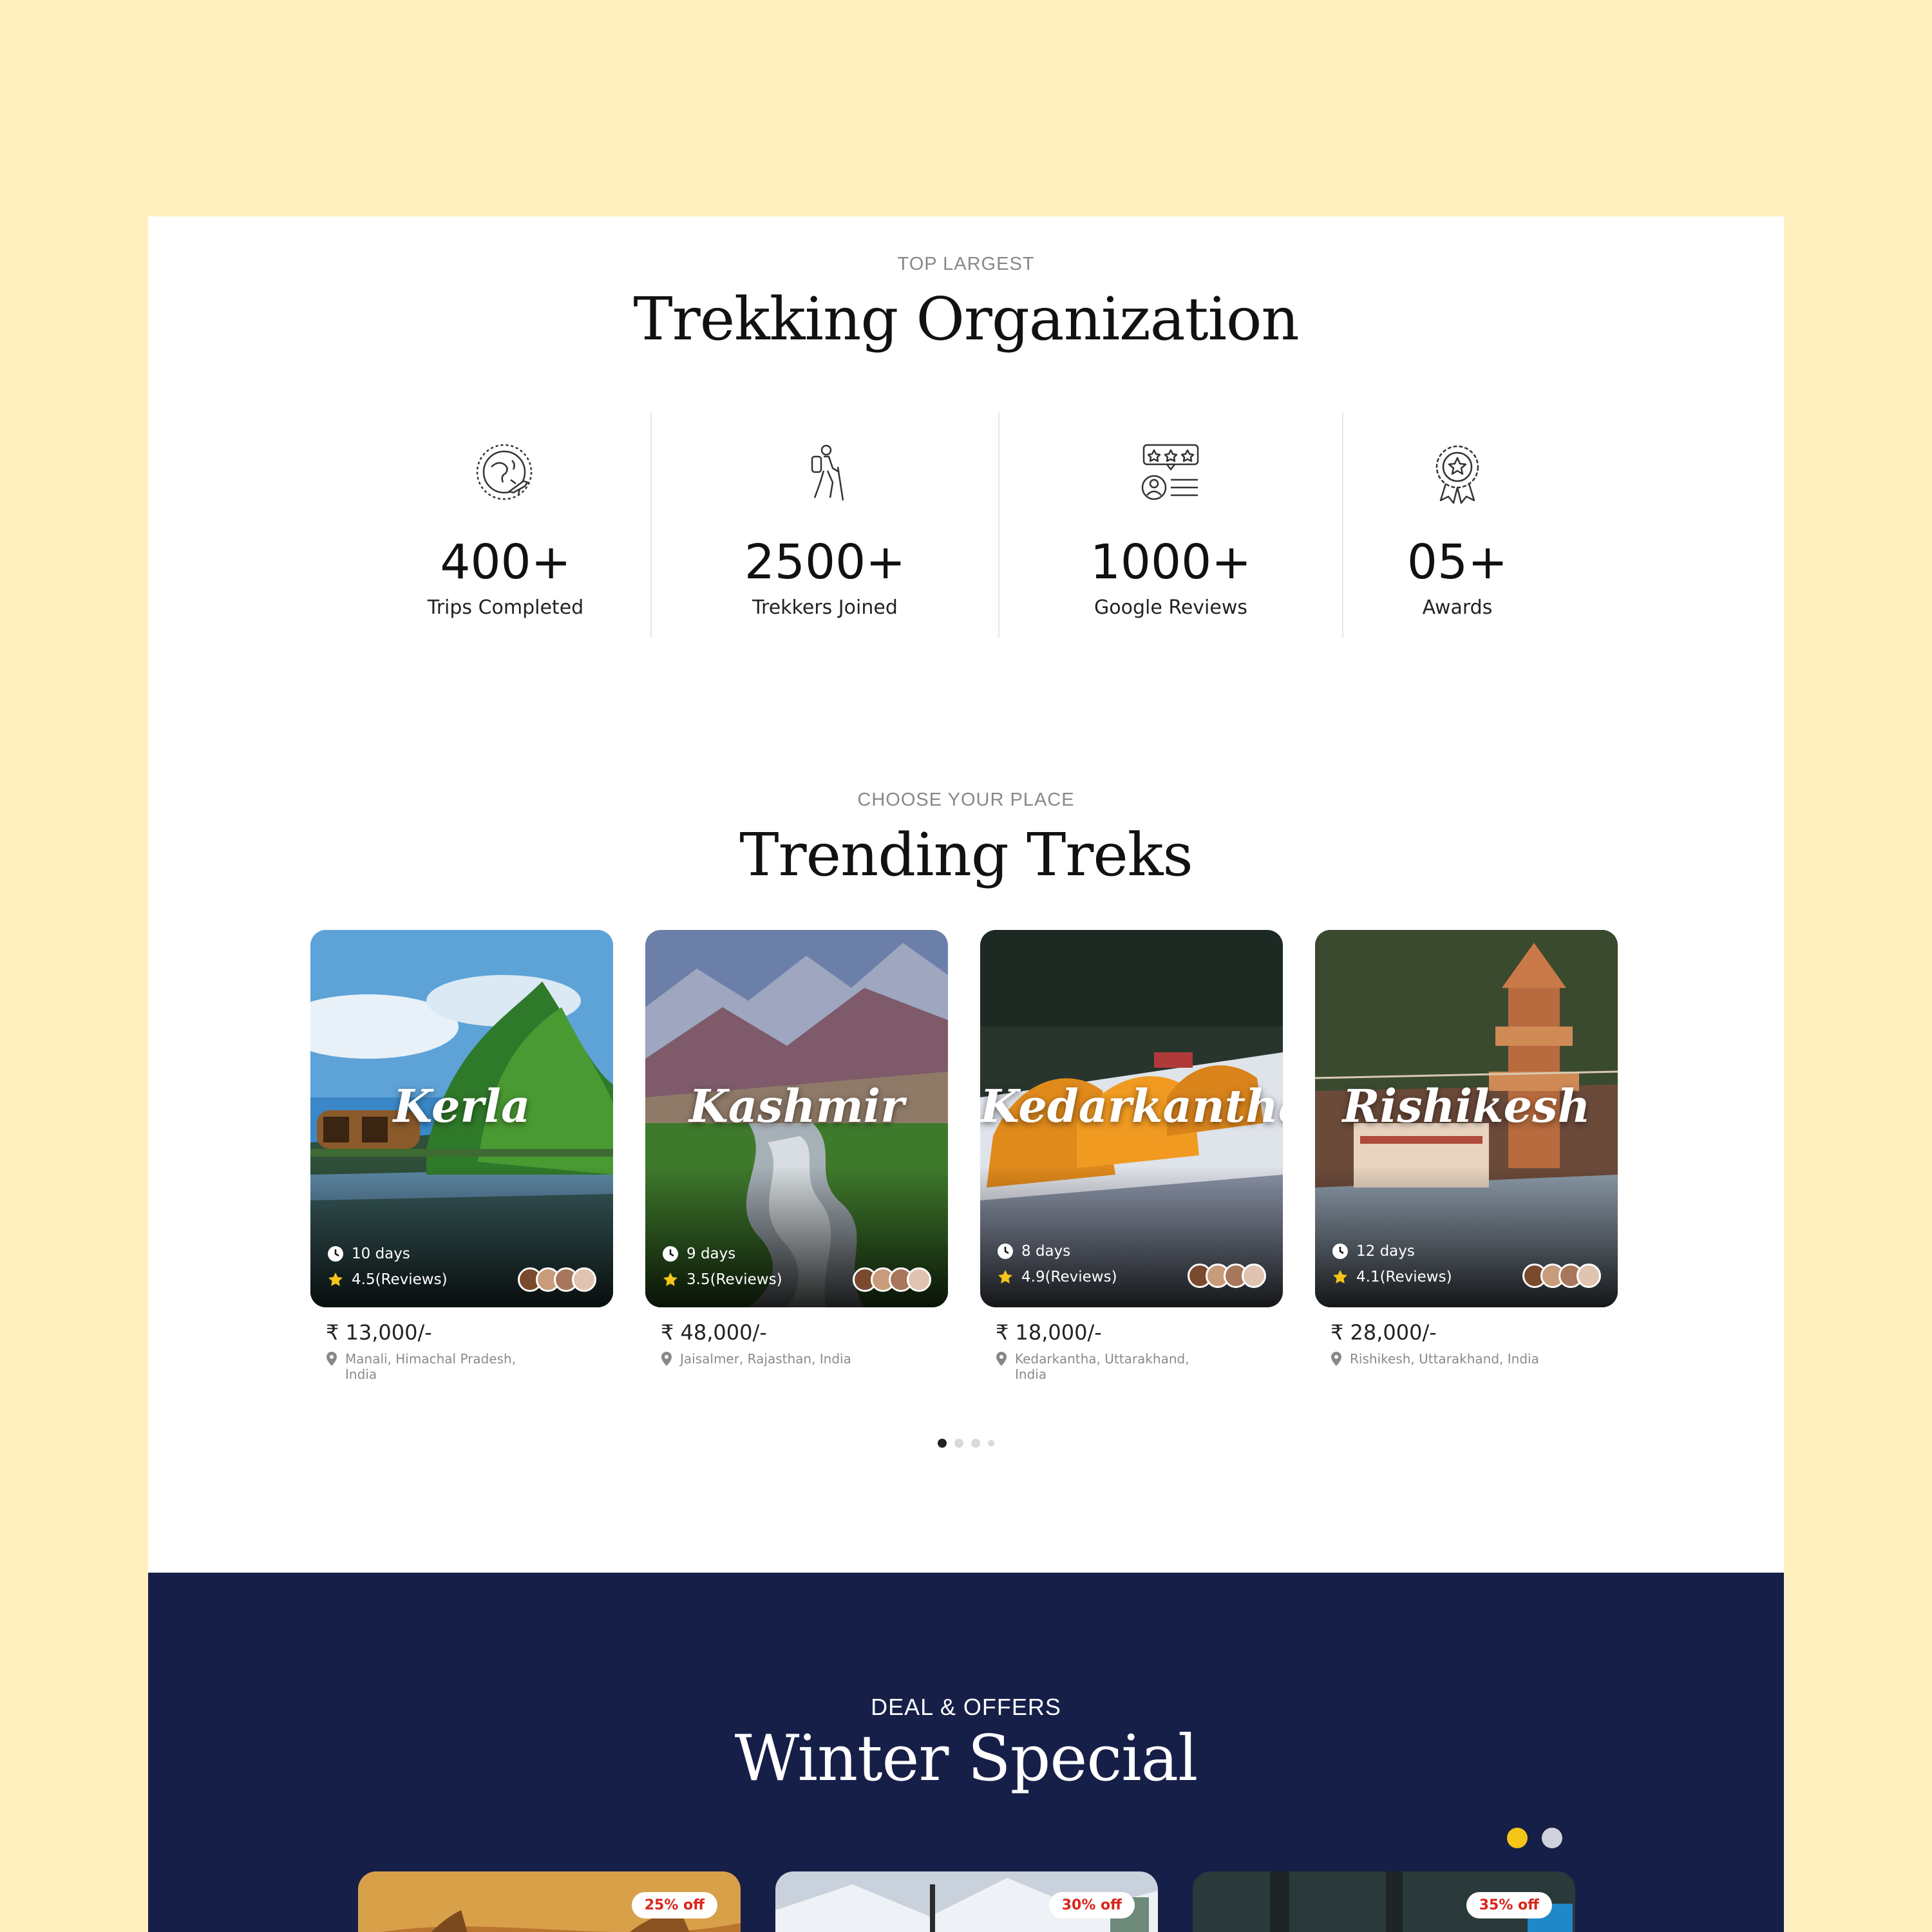 The width and height of the screenshot is (1932, 1932). I want to click on trek-location-text: Manali, Himachal Pradesh, India, so click(431, 1366).